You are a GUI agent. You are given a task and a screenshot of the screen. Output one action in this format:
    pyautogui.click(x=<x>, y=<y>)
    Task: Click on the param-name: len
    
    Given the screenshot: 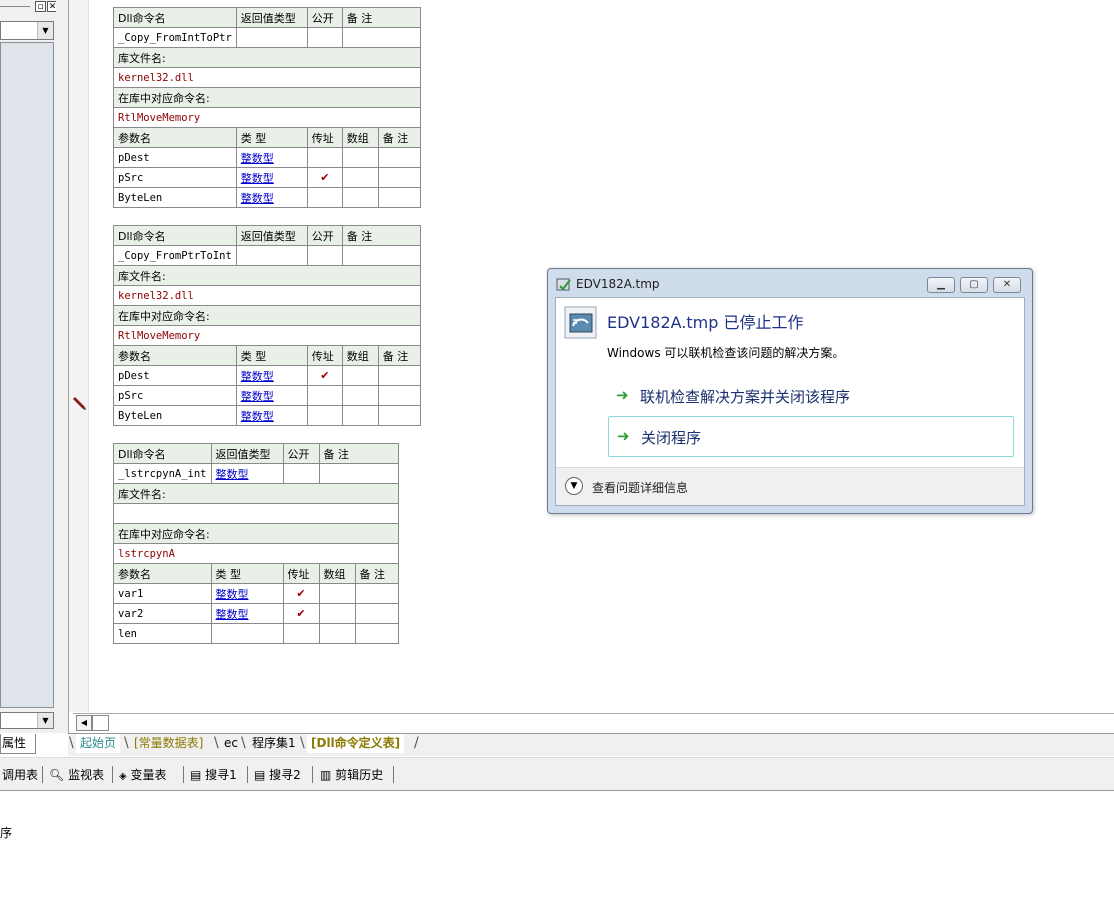 What is the action you would take?
    pyautogui.click(x=162, y=633)
    